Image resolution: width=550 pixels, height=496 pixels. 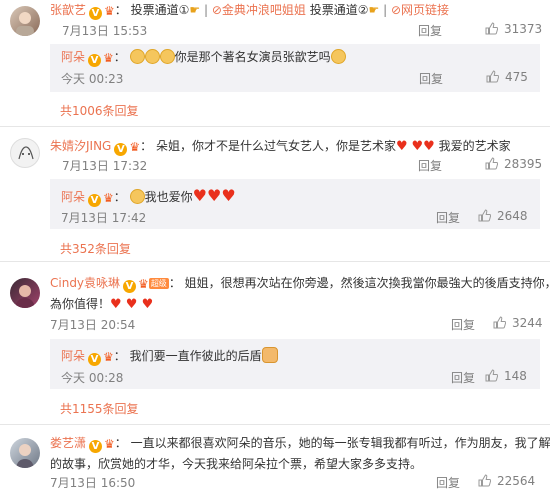 I want to click on like-count: 148, so click(x=515, y=376).